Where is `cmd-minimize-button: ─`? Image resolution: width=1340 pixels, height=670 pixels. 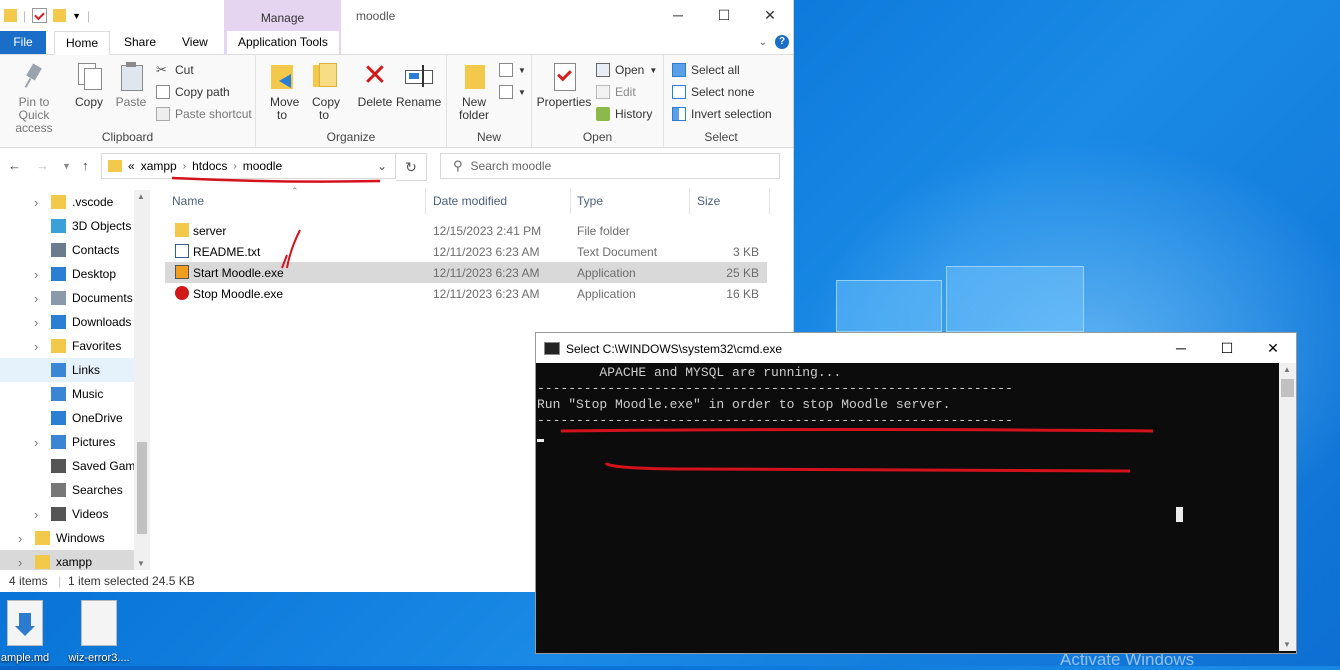 cmd-minimize-button: ─ is located at coordinates (1181, 348).